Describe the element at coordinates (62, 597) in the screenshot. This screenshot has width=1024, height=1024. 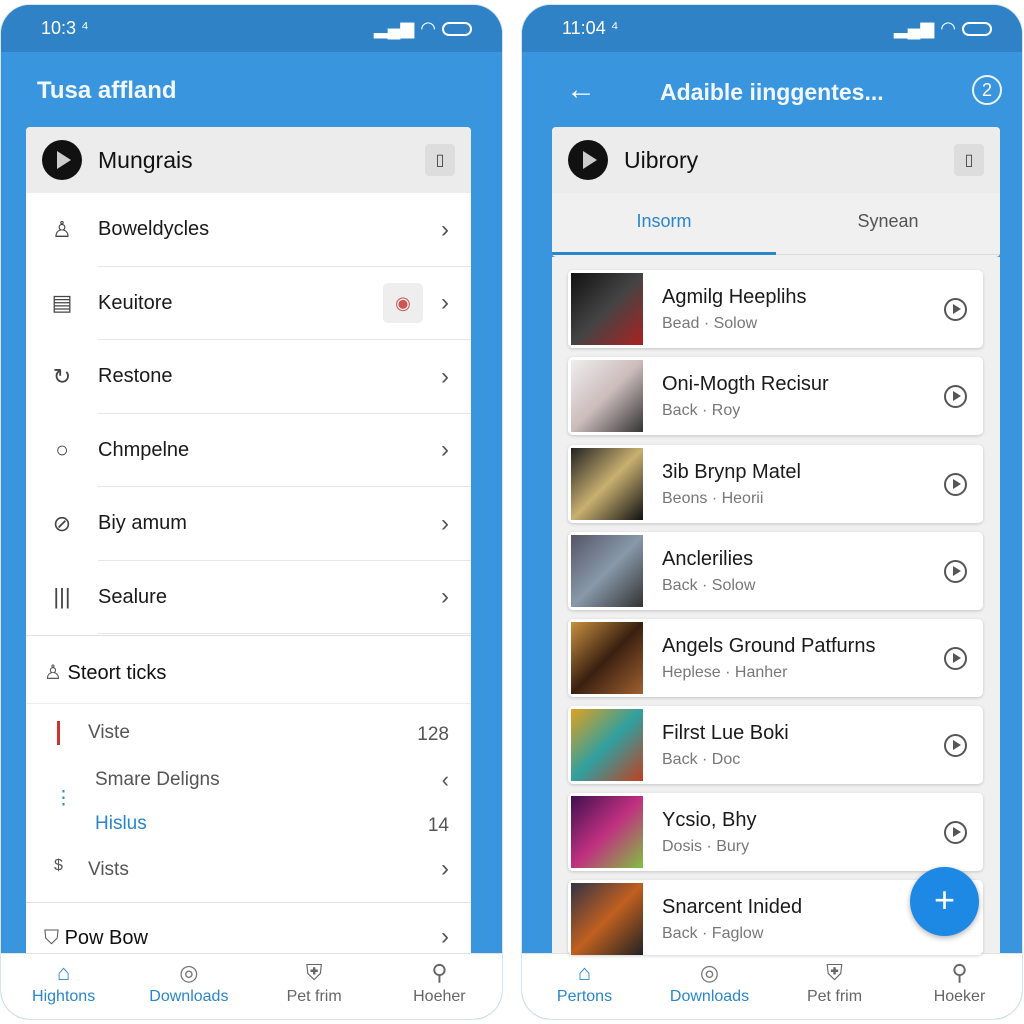
I see `bars-icon: |||` at that location.